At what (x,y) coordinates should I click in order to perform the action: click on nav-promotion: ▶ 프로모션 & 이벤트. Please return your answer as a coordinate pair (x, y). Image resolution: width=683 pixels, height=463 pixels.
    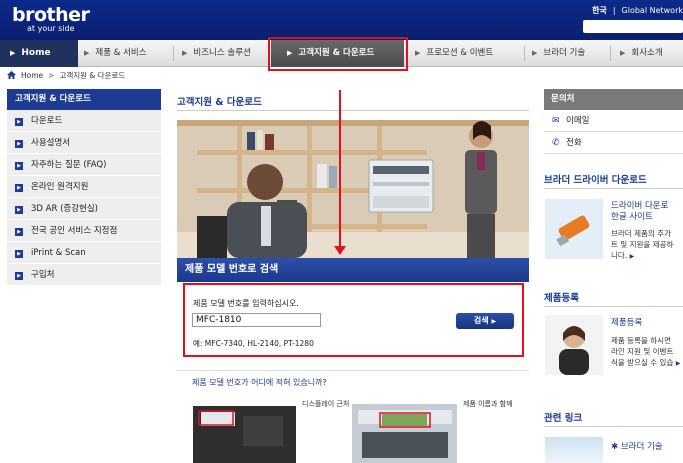
    Looking at the image, I should click on (454, 53).